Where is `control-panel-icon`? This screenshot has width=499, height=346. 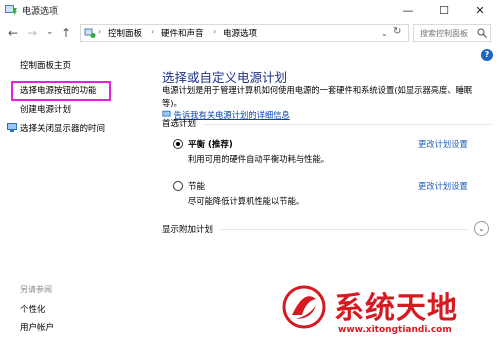 control-panel-icon is located at coordinates (90, 33).